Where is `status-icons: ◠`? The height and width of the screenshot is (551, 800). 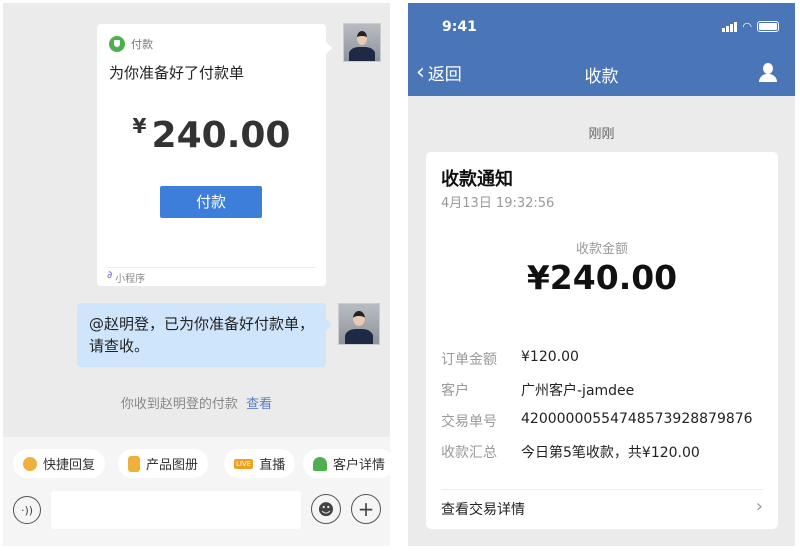
status-icons: ◠ is located at coordinates (750, 26).